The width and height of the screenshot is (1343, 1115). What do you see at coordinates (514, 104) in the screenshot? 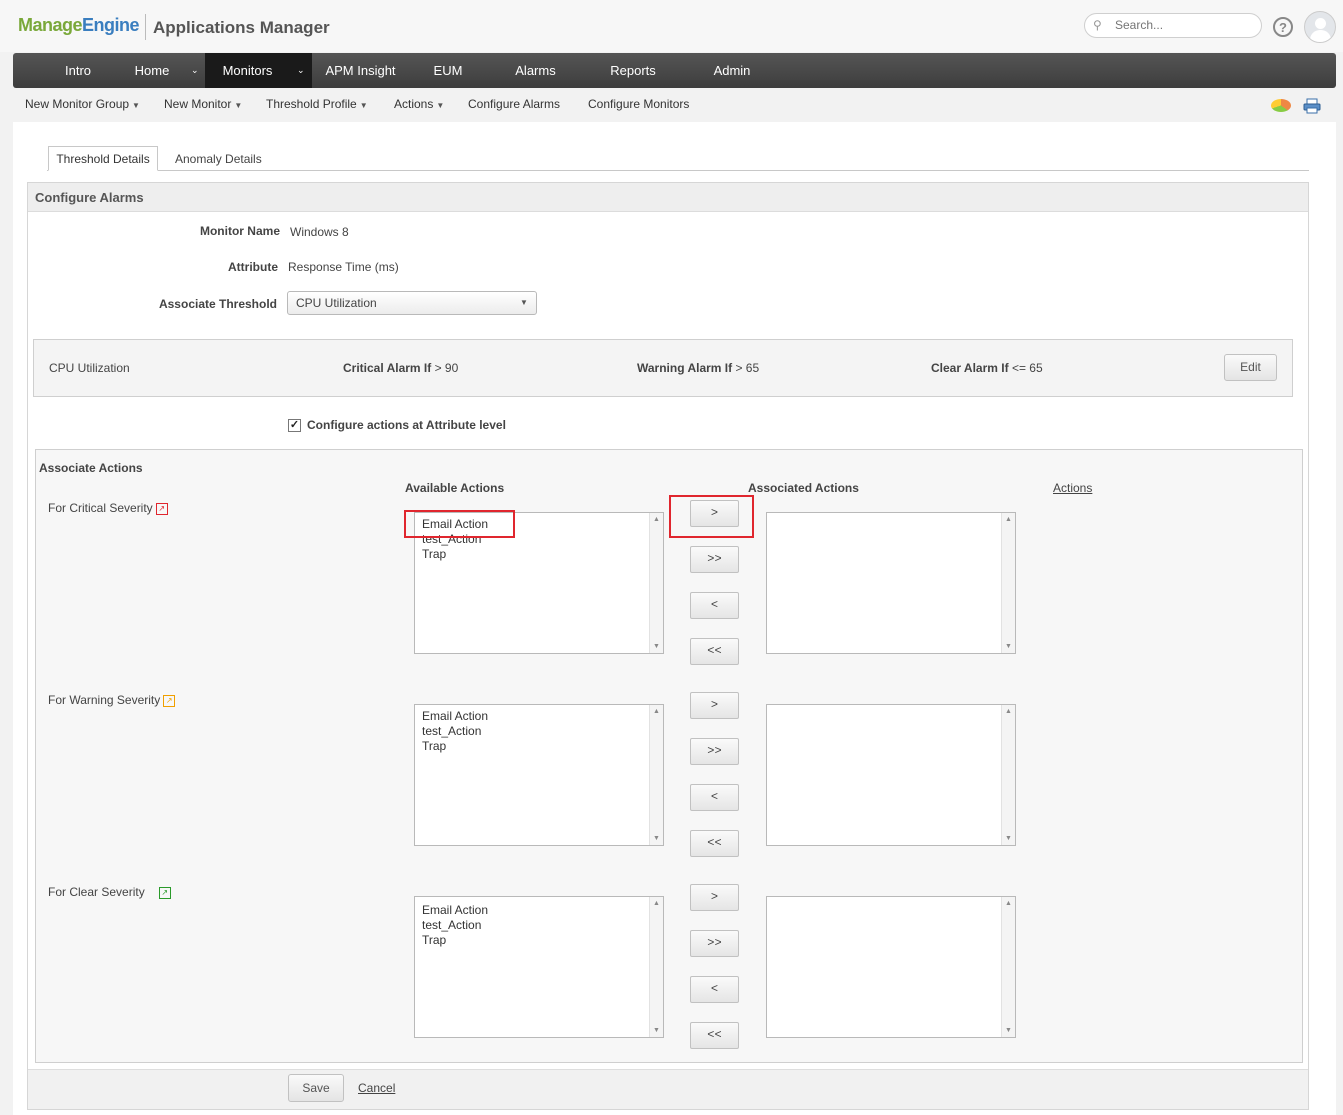
I see `submenu-configure-alarms: Configure Alarms` at bounding box center [514, 104].